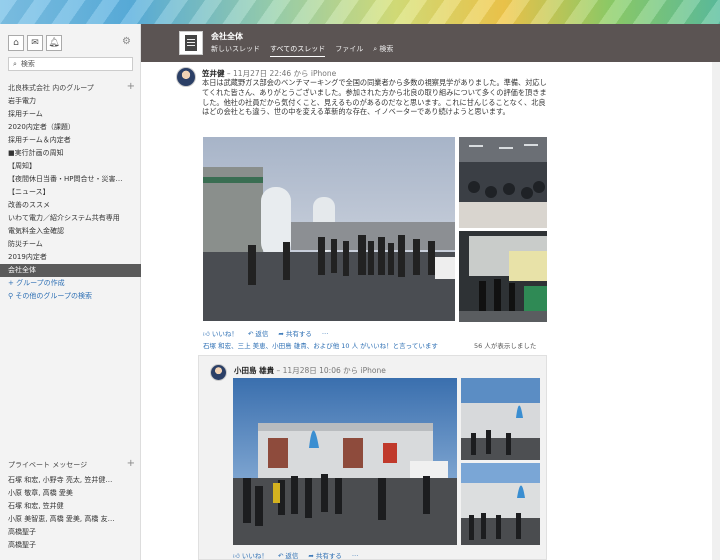 The width and height of the screenshot is (720, 560). Describe the element at coordinates (360, 12) in the screenshot. I see `top-banner` at that location.